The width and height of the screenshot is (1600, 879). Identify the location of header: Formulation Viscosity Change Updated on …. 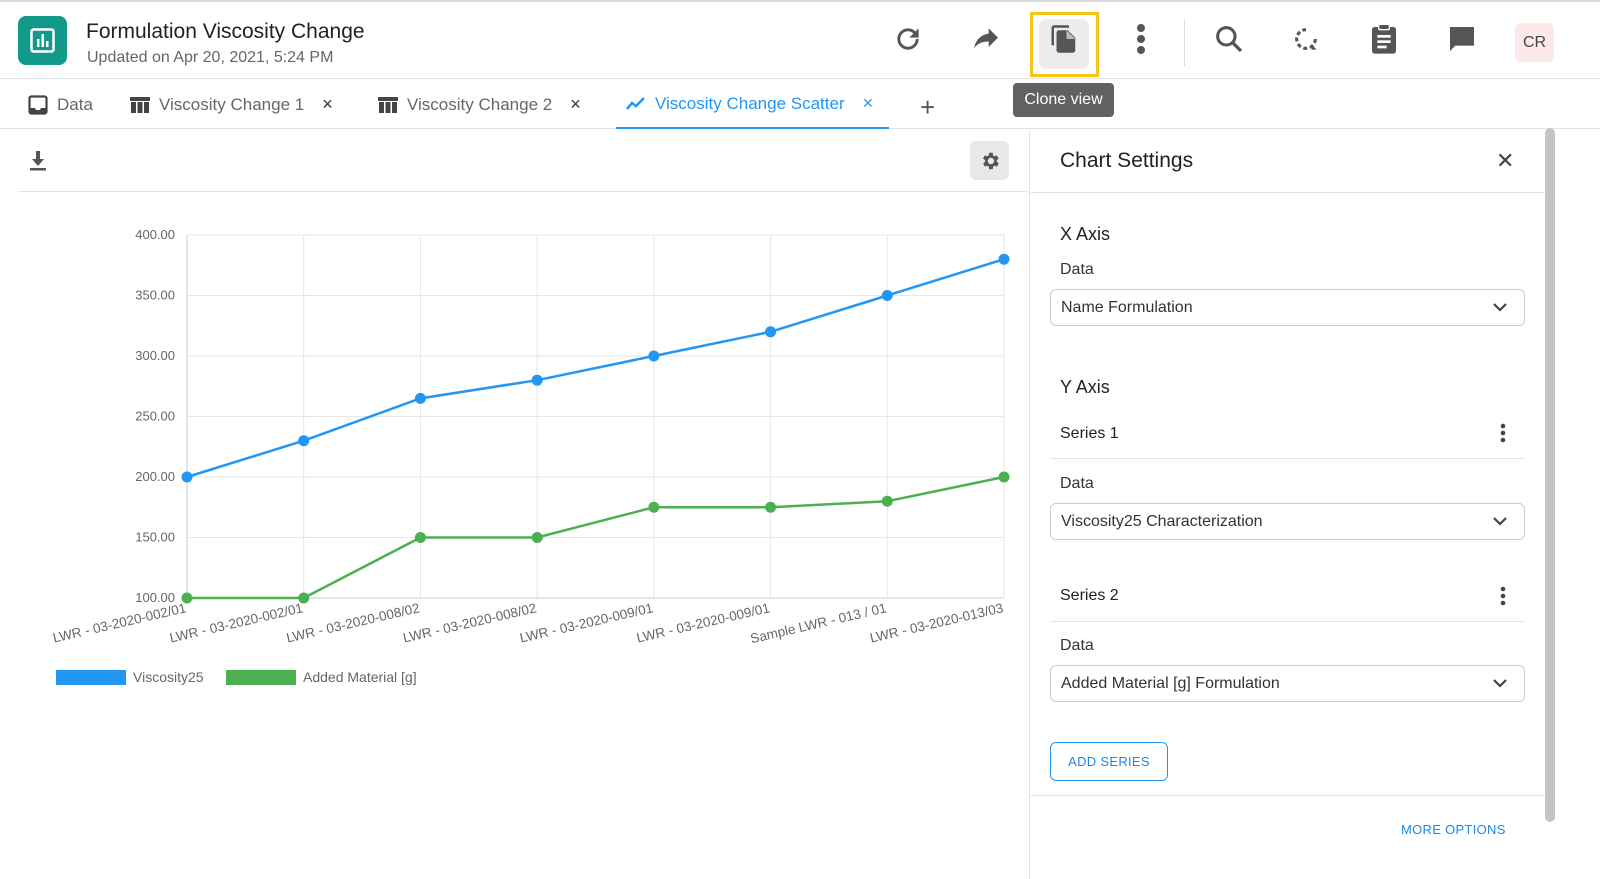
(800, 40).